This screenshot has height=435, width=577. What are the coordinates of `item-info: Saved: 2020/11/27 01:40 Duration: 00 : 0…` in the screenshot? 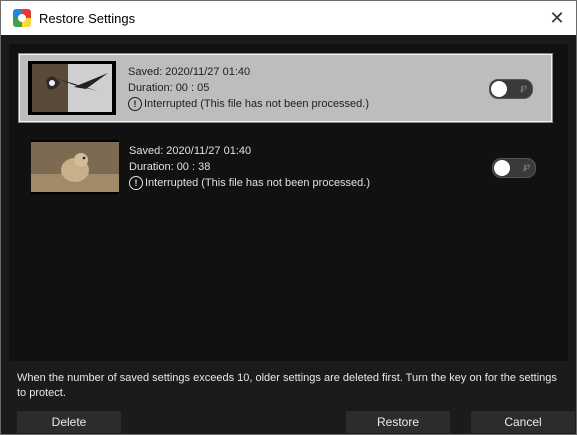 It's located at (248, 88).